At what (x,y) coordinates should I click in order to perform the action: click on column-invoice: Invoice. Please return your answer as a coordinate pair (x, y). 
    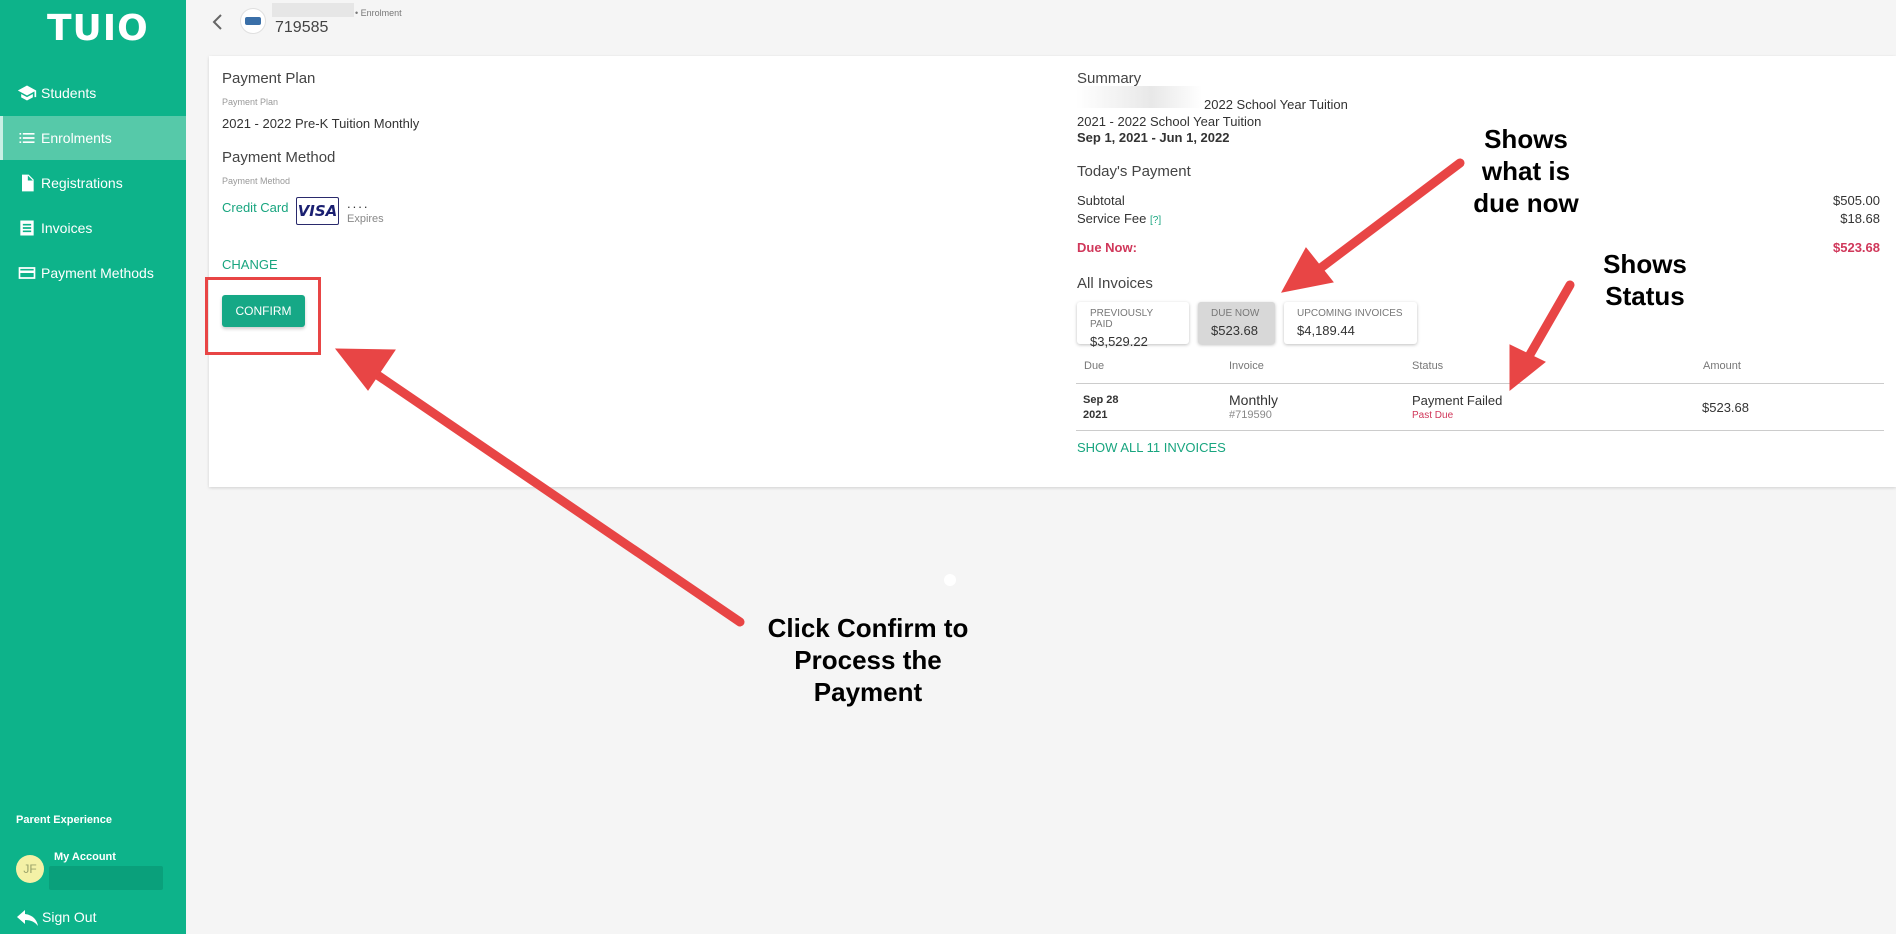
    Looking at the image, I should click on (1246, 366).